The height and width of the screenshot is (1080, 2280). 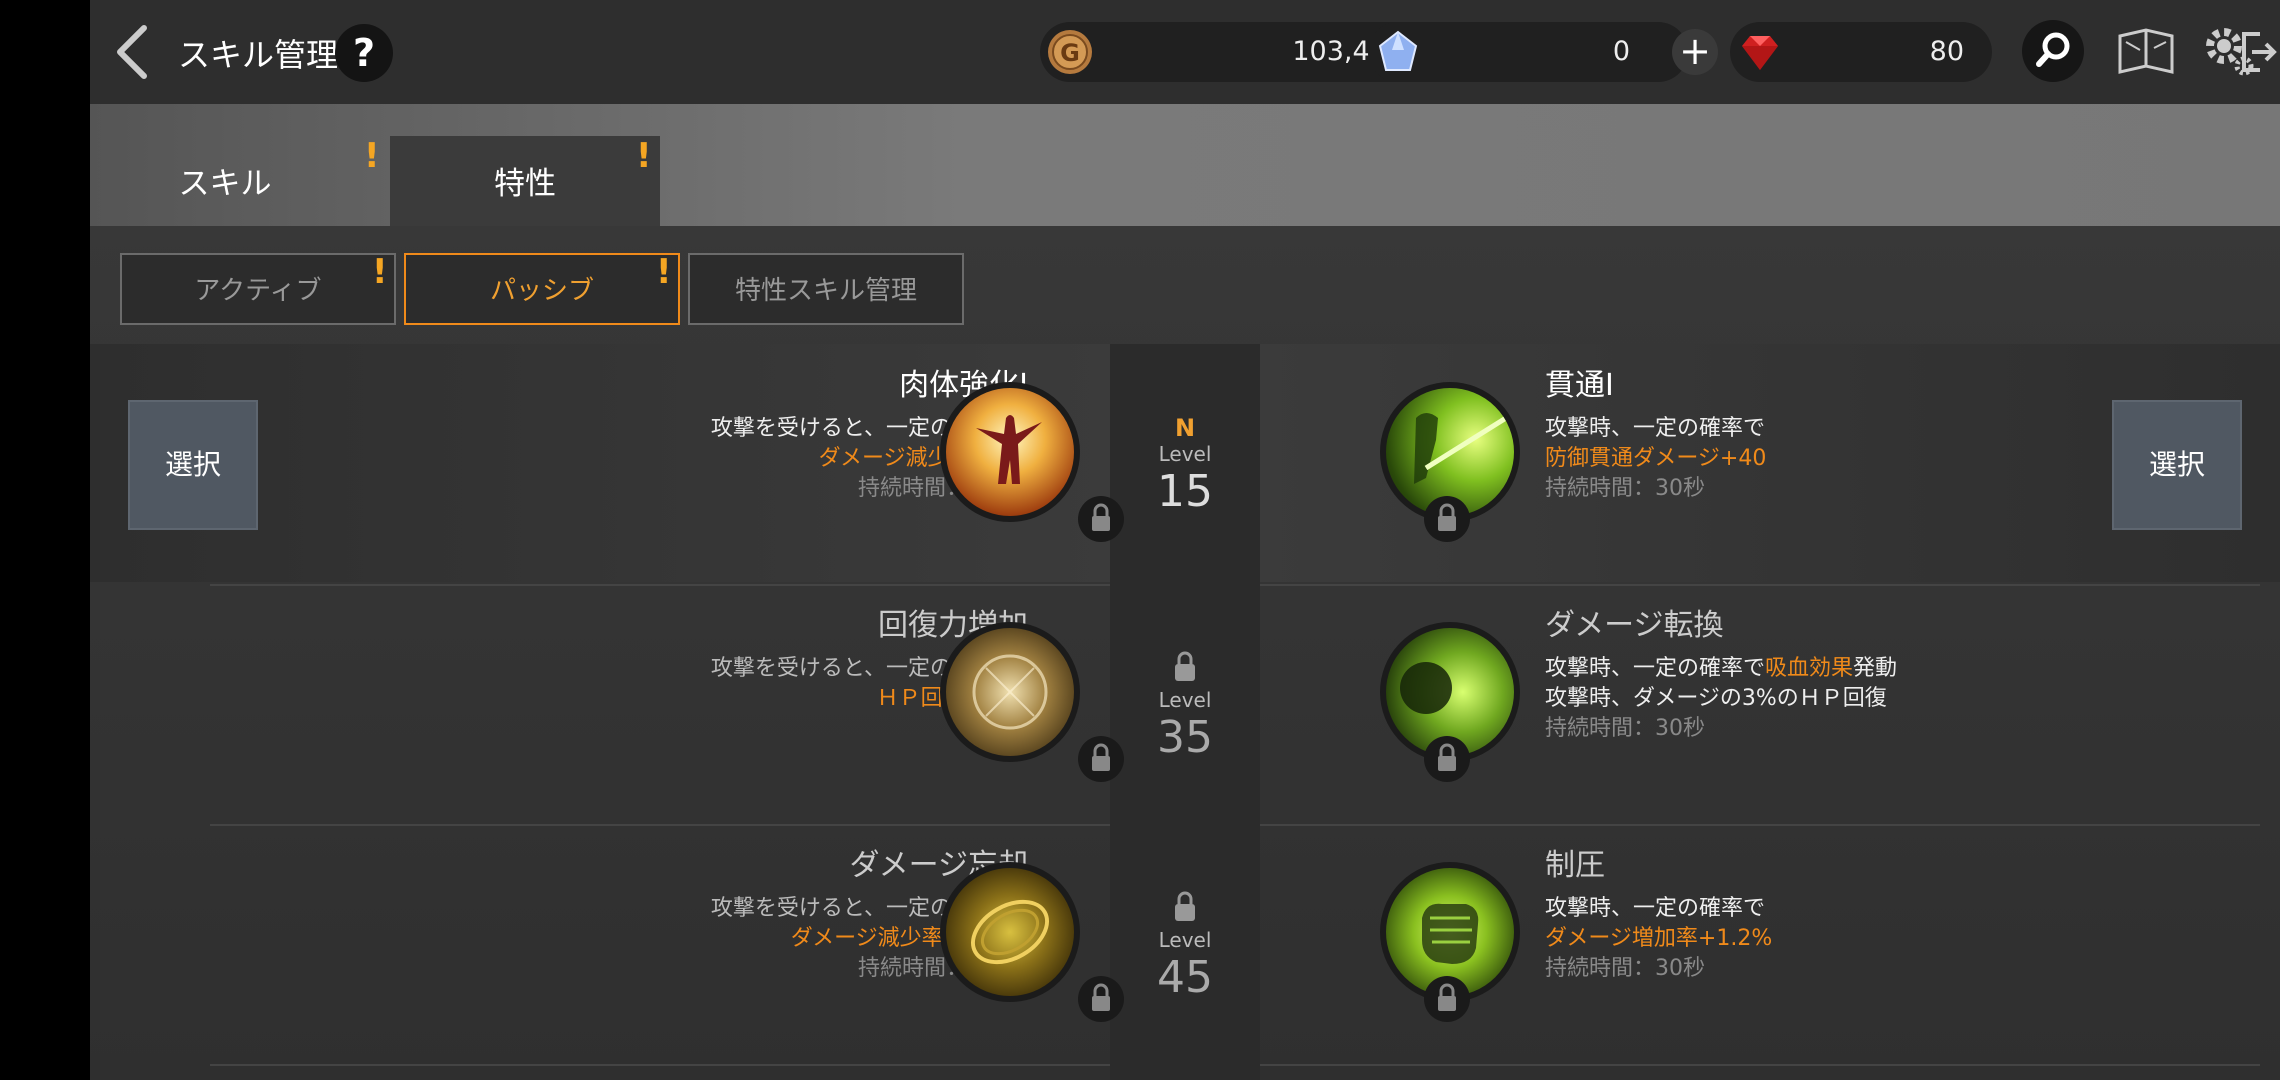 What do you see at coordinates (1716, 698) in the screenshot?
I see `skill-desc-2: 攻撃時、ダメージの3%のＨＰ回復` at bounding box center [1716, 698].